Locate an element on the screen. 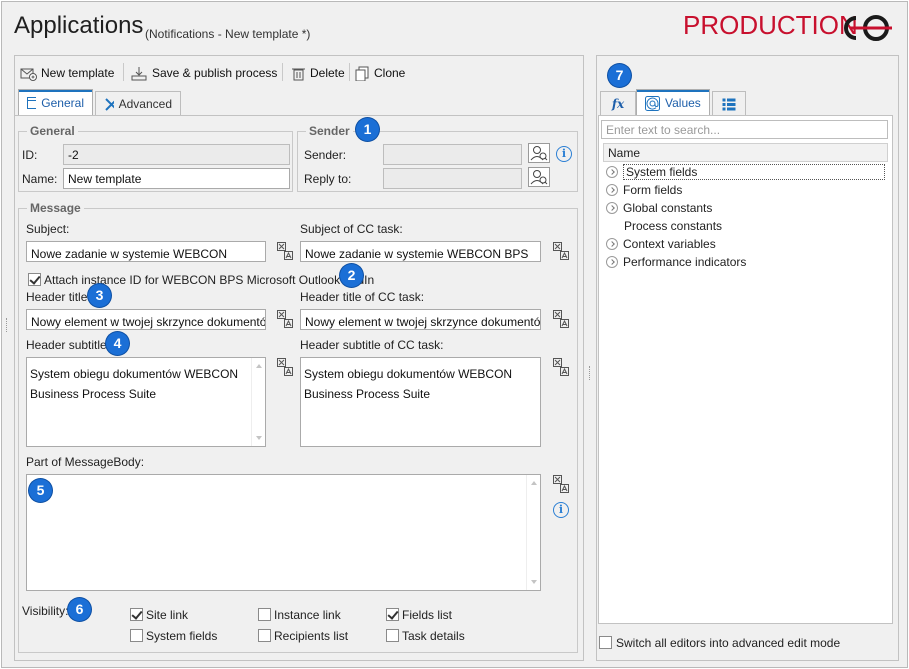 The width and height of the screenshot is (909, 669). header-subtitle-line: System obiegu dokumentów WEBCON is located at coordinates (134, 374).